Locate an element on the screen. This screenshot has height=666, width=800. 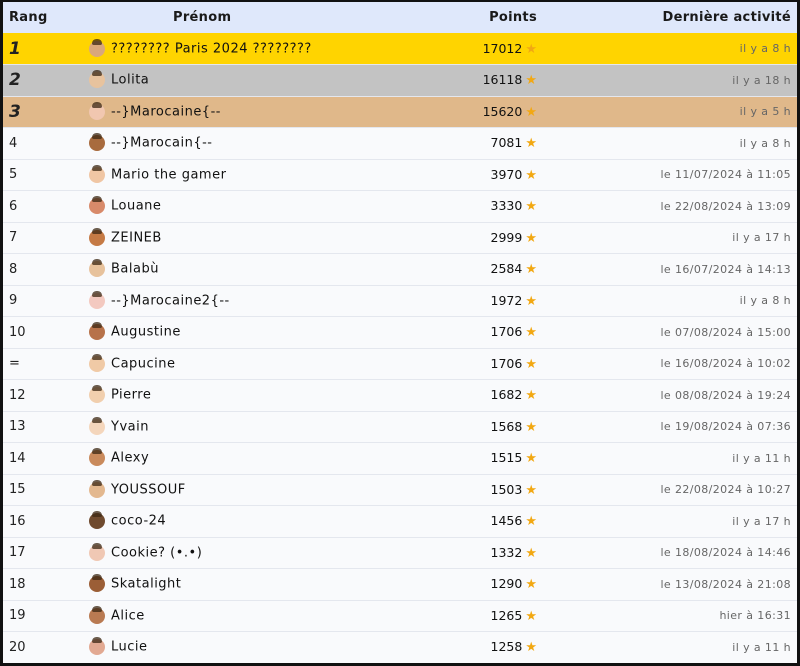
table-row: 20 Lucie 1258 ★ il y a 11 h is located at coordinates (400, 647).